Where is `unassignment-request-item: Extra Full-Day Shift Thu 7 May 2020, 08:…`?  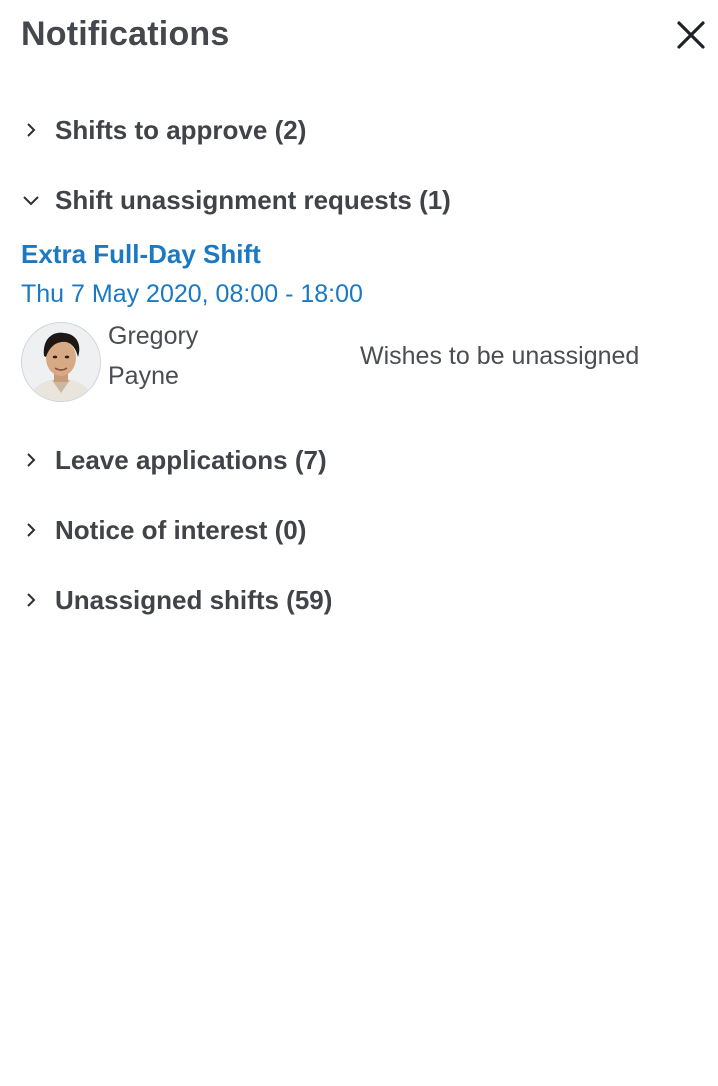
unassignment-request-item: Extra Full-Day Shift Thu 7 May 2020, 08:… is located at coordinates (359, 319).